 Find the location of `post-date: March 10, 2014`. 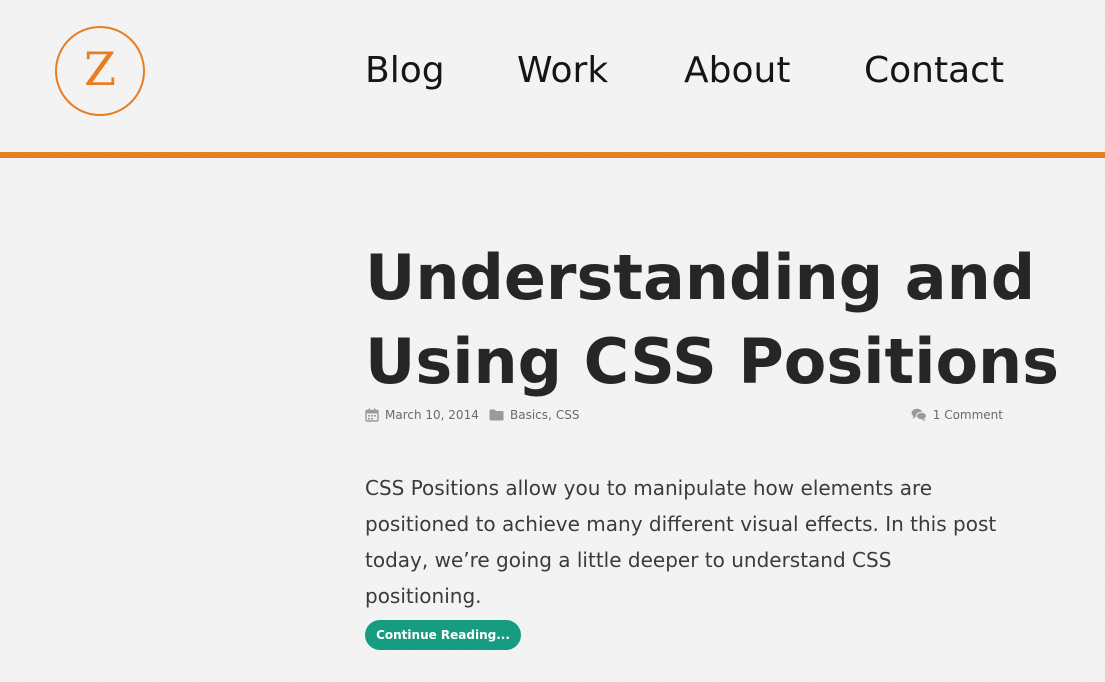

post-date: March 10, 2014 is located at coordinates (422, 415).